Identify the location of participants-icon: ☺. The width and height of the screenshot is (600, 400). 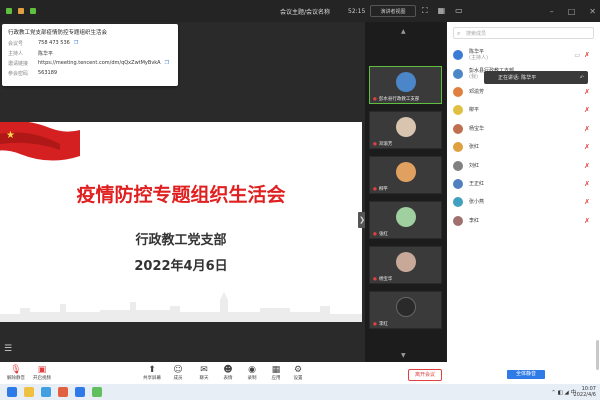
(178, 370).